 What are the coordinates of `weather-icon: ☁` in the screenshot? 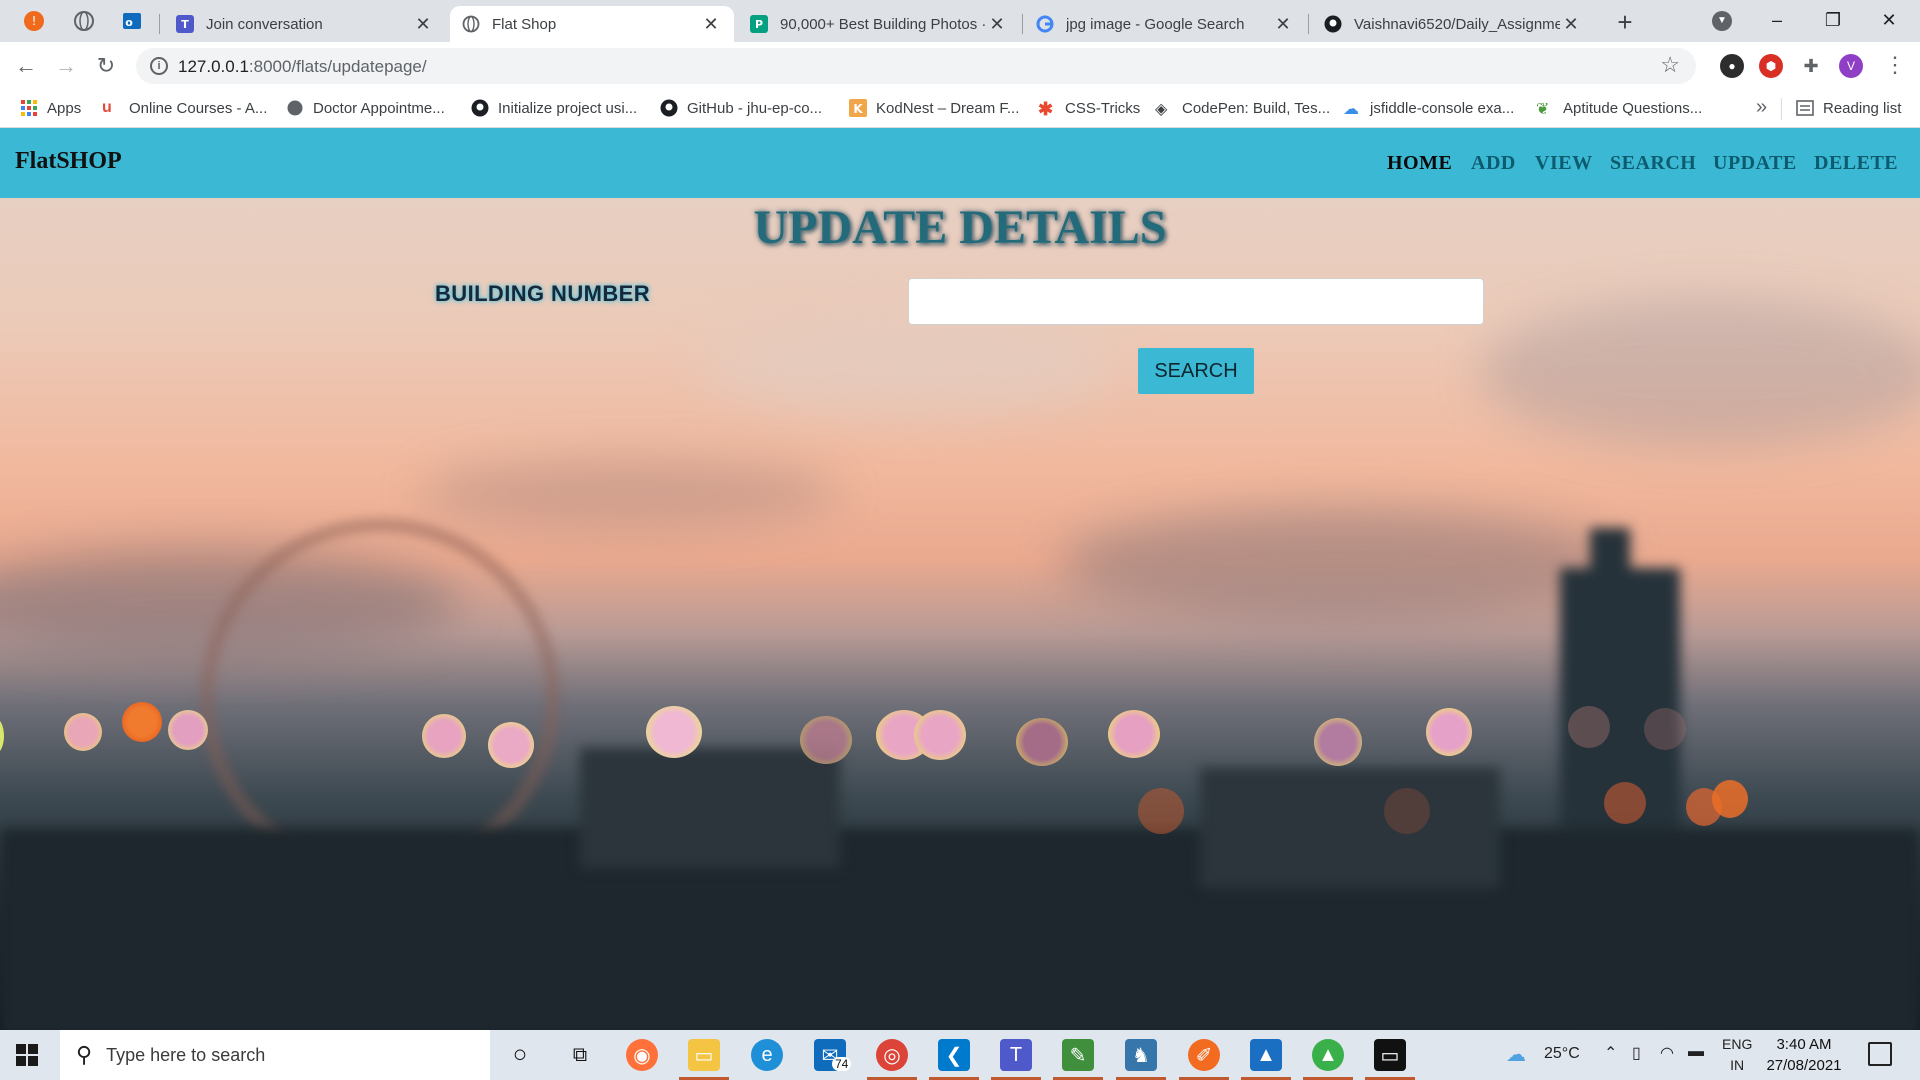 It's located at (1516, 1054).